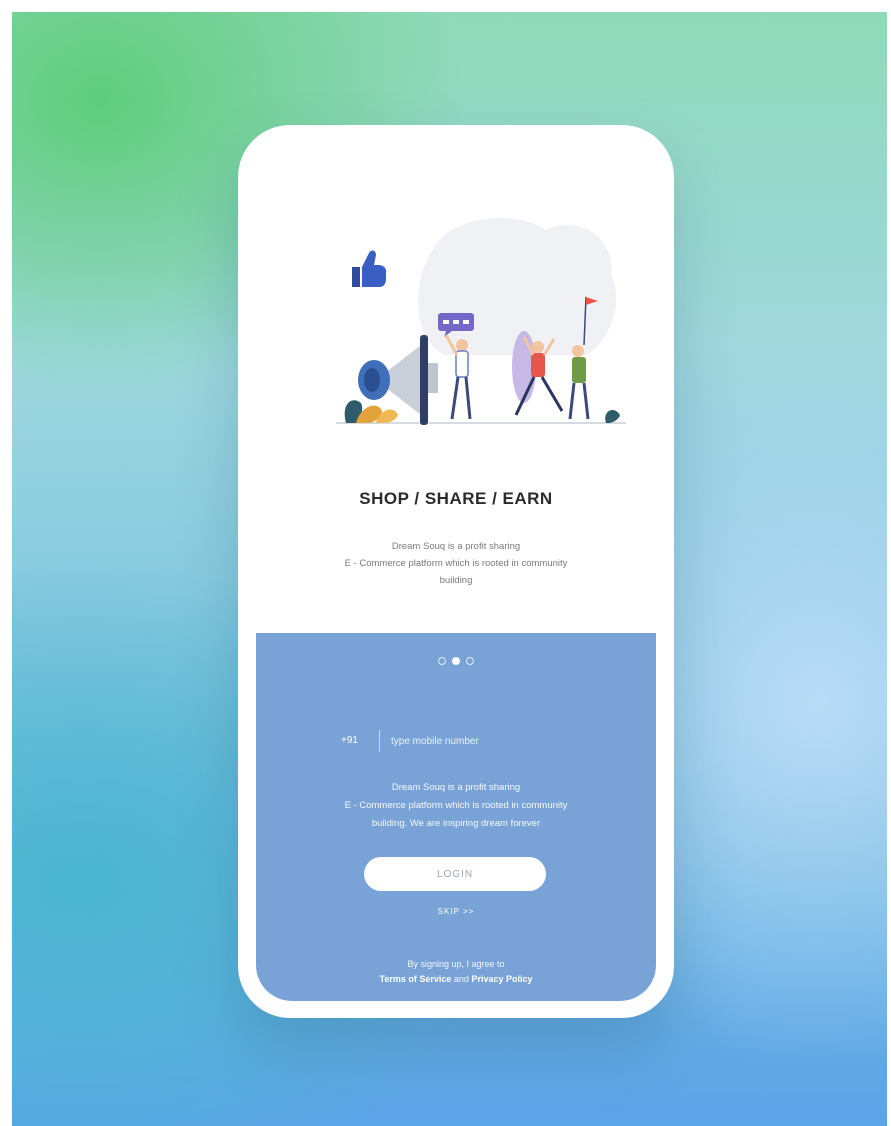  What do you see at coordinates (476, 325) in the screenshot?
I see `marketing-illustration` at bounding box center [476, 325].